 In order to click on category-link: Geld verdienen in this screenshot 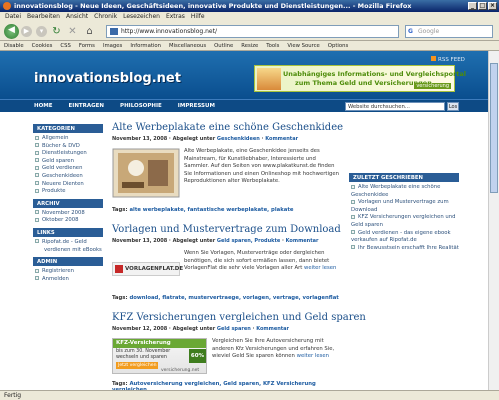, I will do `click(69, 169)`.